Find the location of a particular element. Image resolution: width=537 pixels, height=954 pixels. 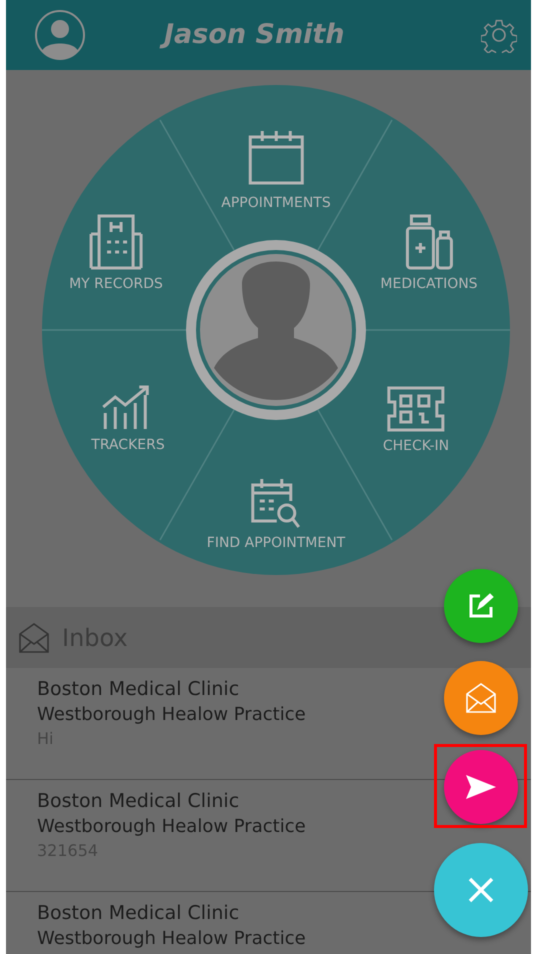

send-icon is located at coordinates (481, 787).